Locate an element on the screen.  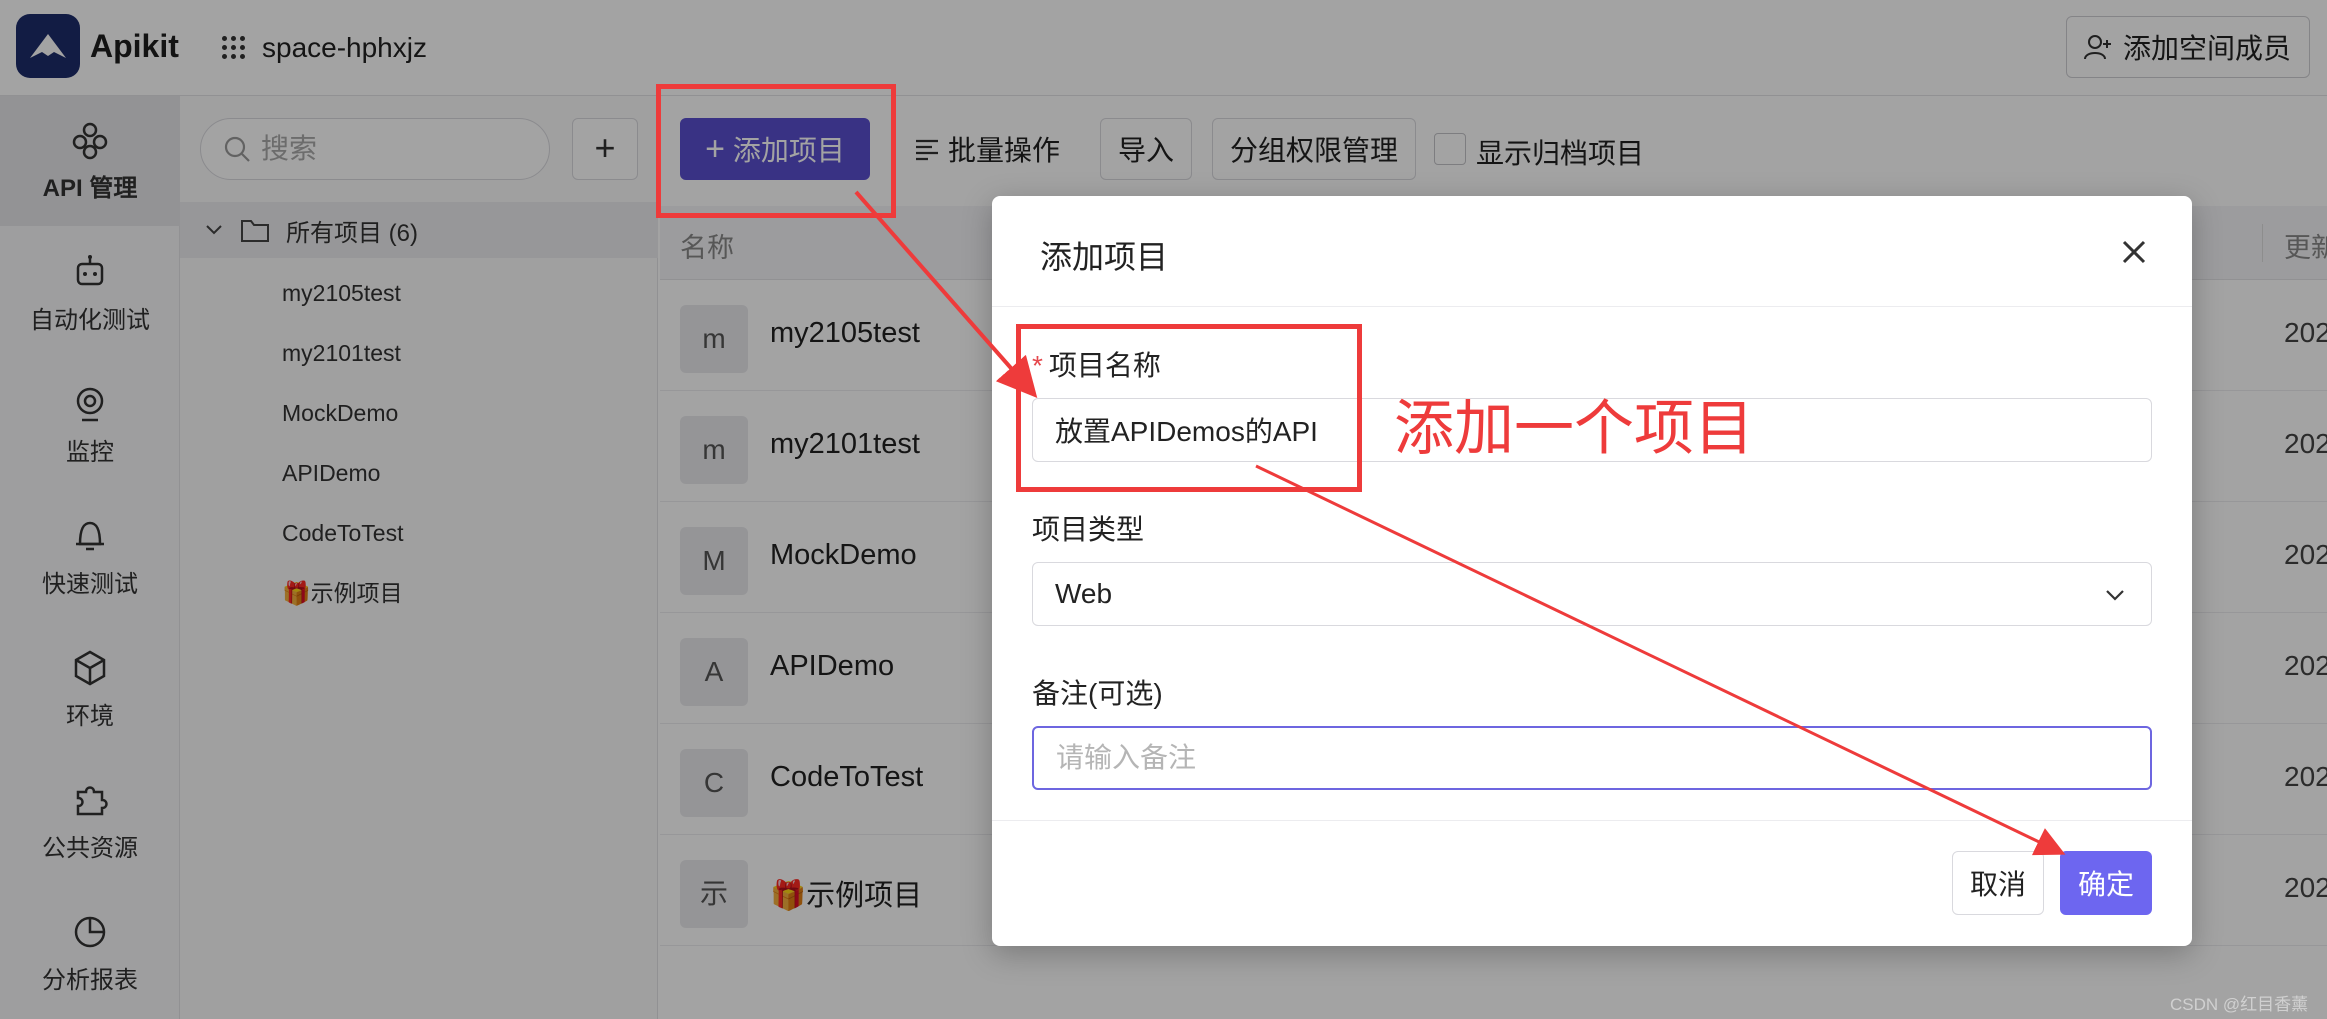
confirm-button: 确定 is located at coordinates (2106, 883).